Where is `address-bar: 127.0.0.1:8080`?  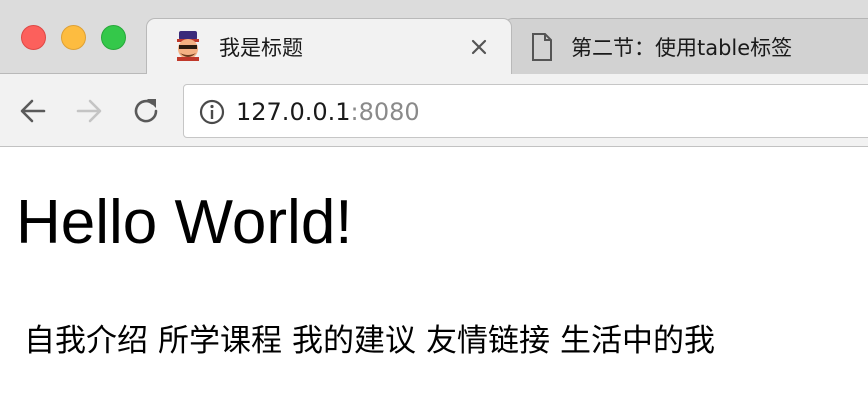 address-bar: 127.0.0.1:8080 is located at coordinates (525, 111).